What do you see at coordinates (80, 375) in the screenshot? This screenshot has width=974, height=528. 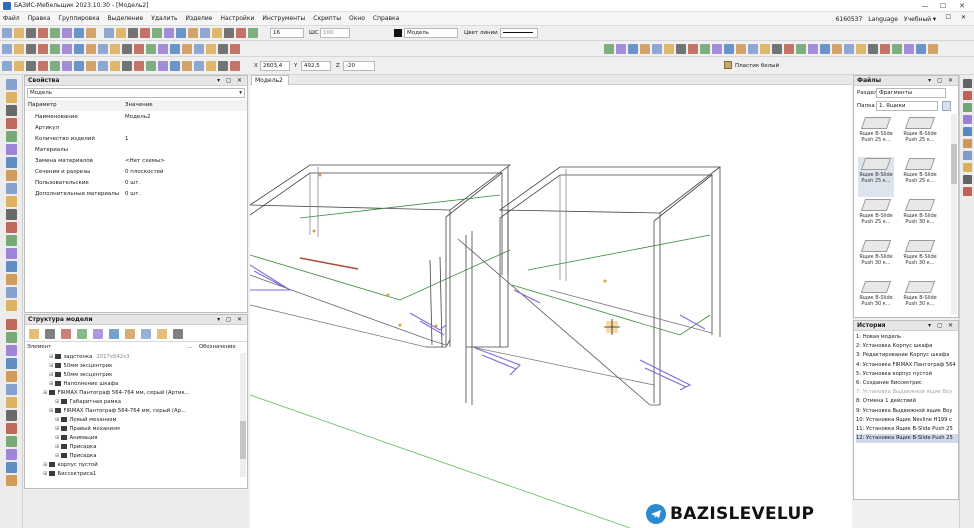 I see `tree-item: ⊞ 50мм эксцентрик` at bounding box center [80, 375].